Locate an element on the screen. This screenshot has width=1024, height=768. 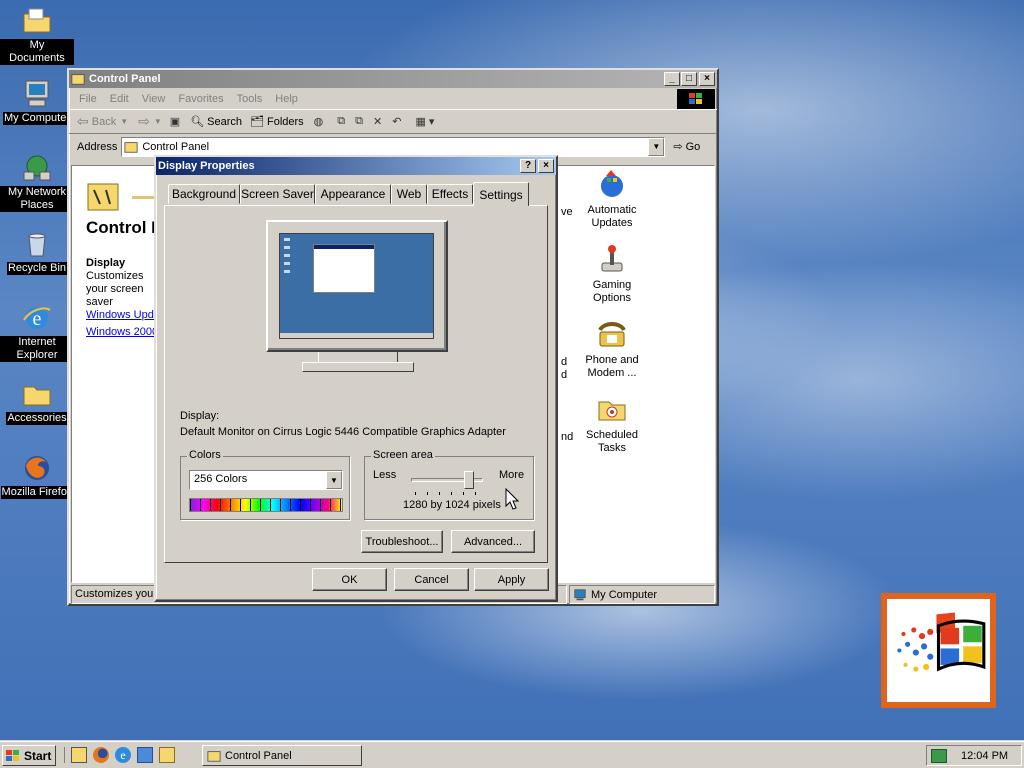
system-tray: 12:04 PM is located at coordinates (974, 755).